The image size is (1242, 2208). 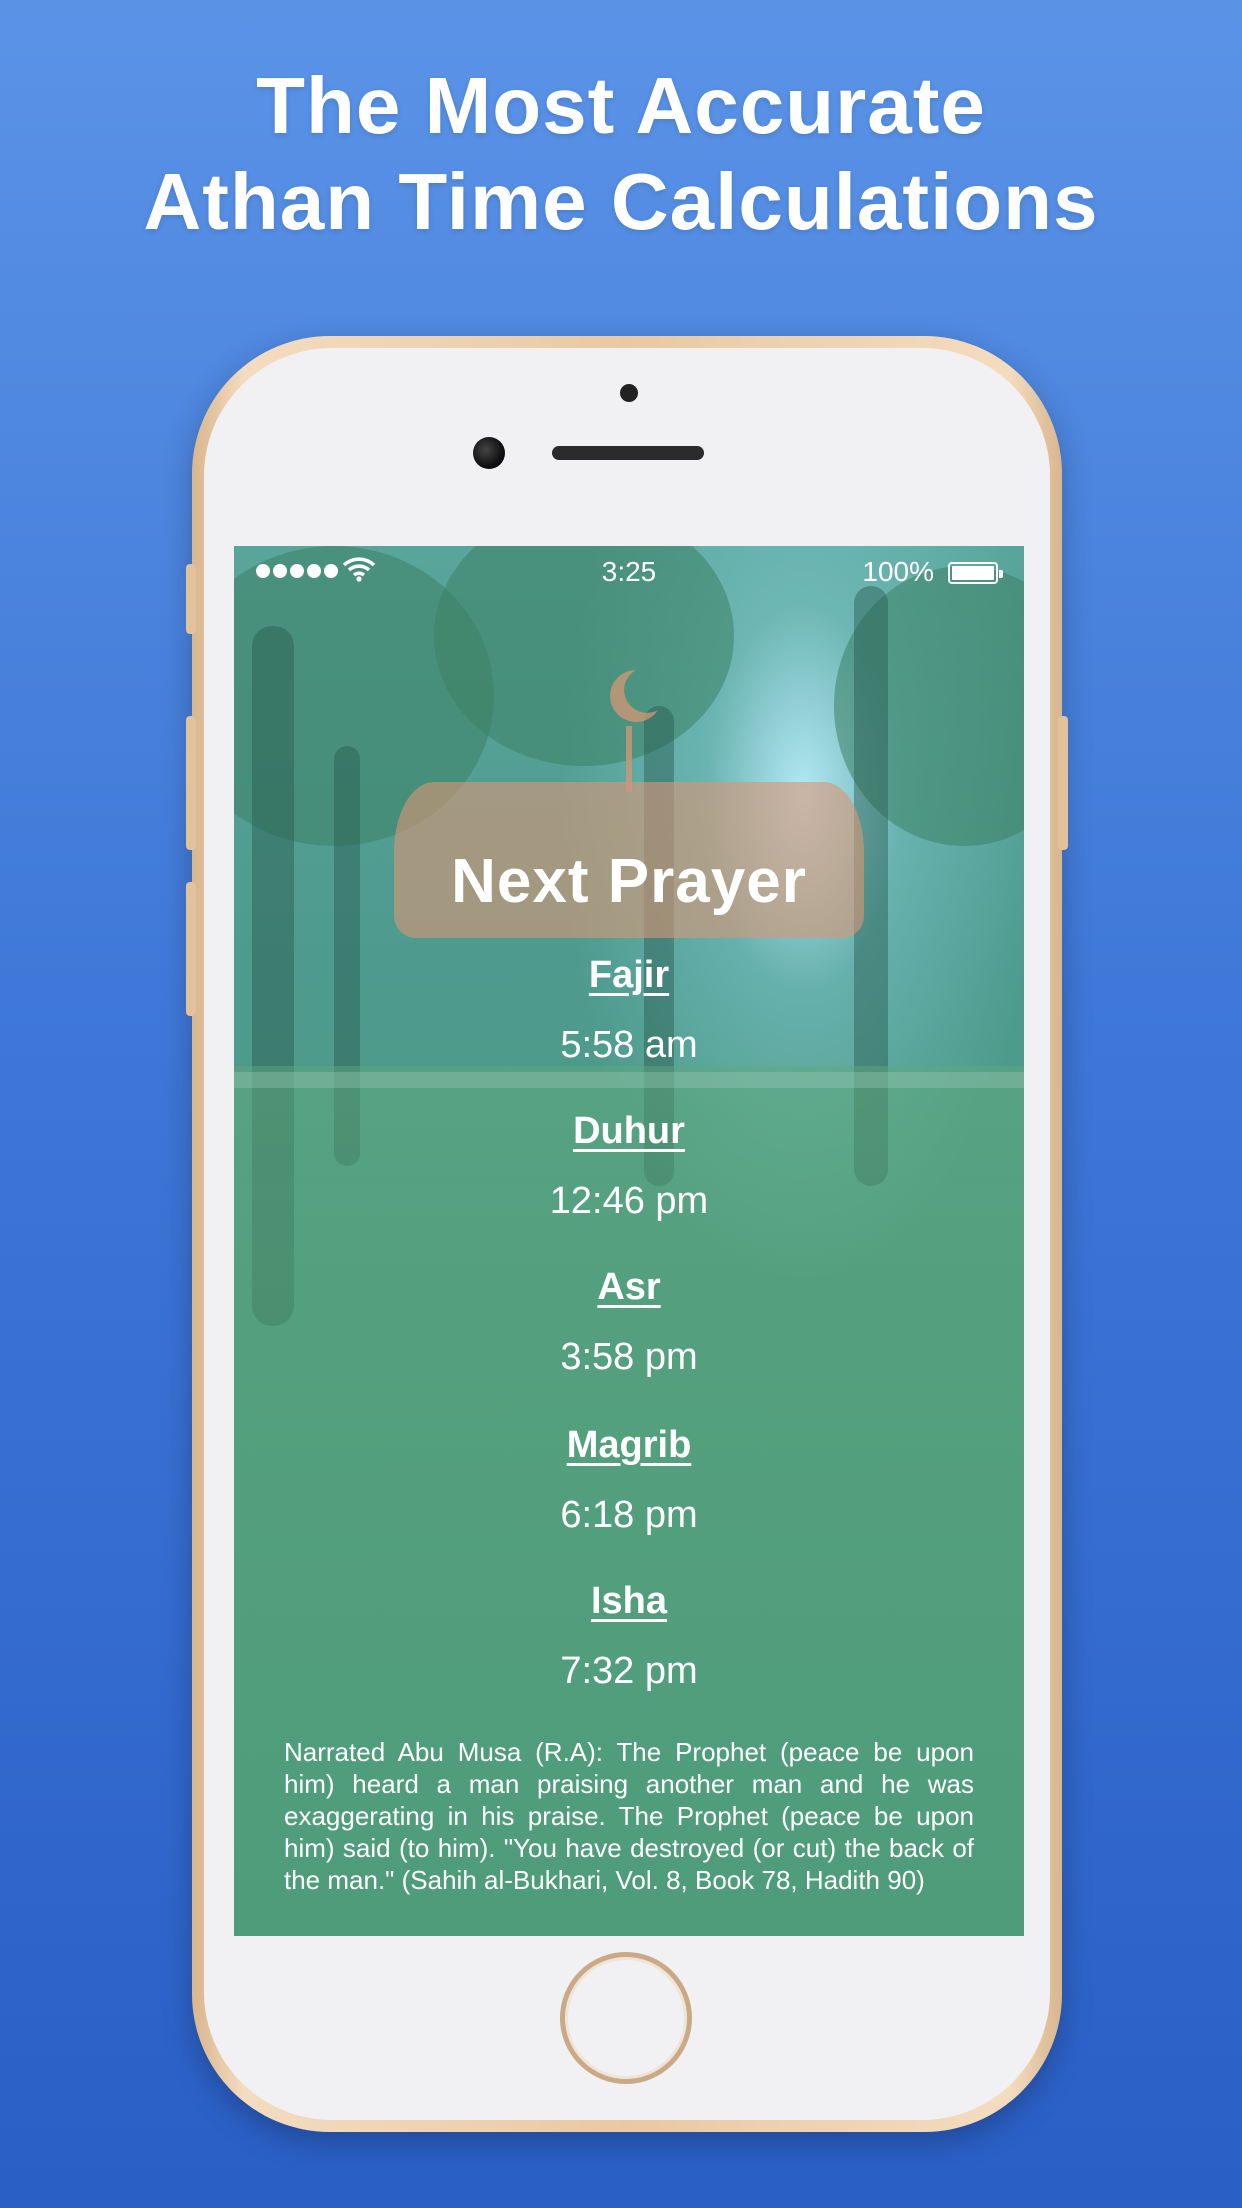 I want to click on prayer-time: 6:18 pm, so click(x=629, y=1515).